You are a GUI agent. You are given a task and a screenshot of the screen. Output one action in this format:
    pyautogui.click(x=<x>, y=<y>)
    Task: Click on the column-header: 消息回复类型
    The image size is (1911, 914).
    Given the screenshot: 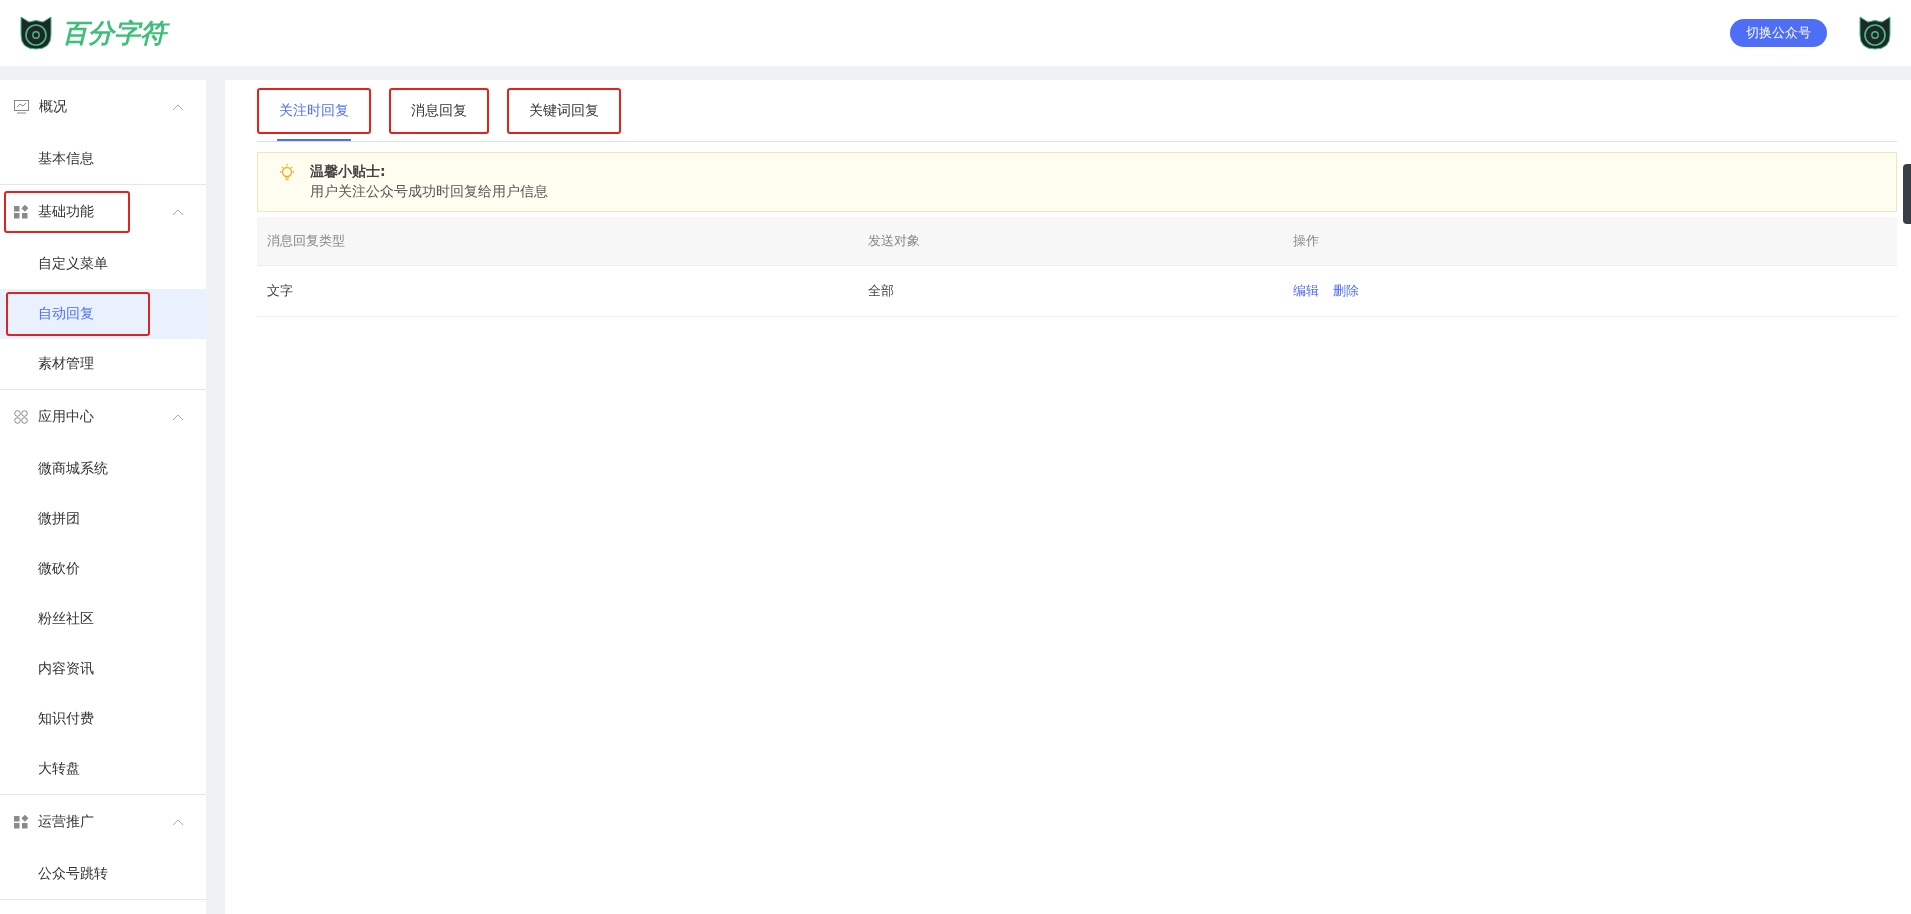 What is the action you would take?
    pyautogui.click(x=557, y=241)
    